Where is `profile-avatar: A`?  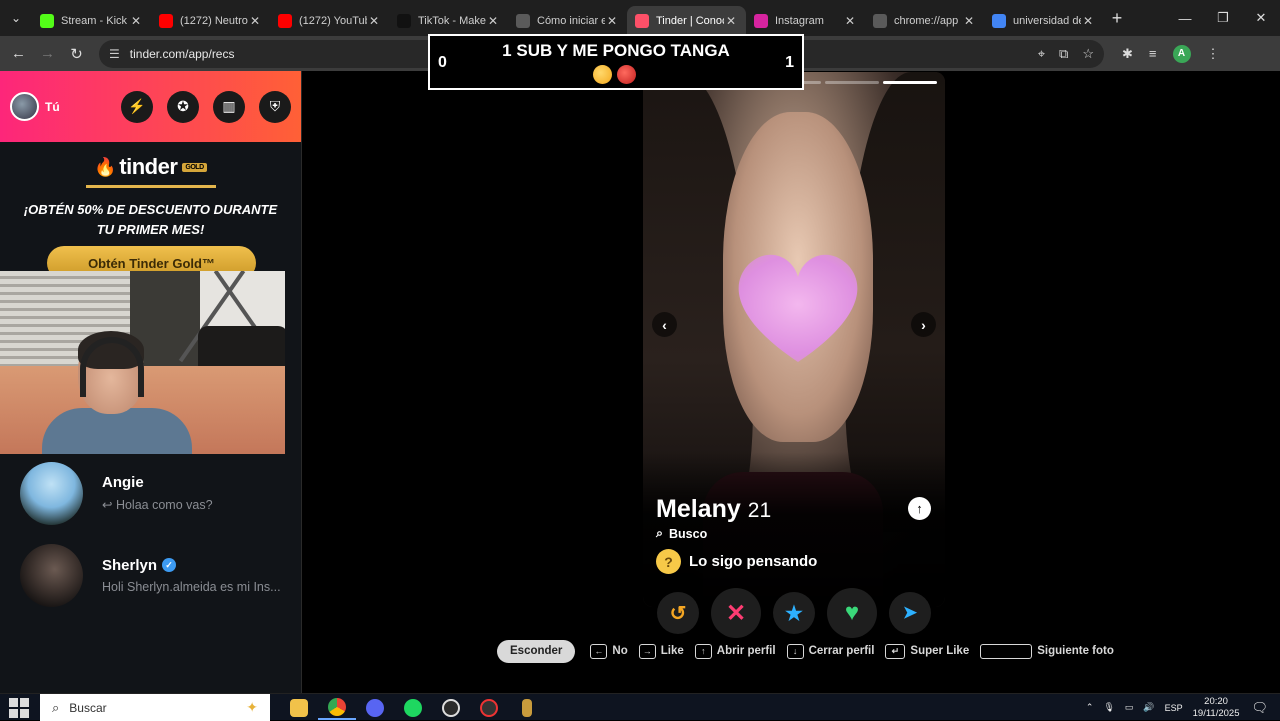 profile-avatar: A is located at coordinates (1181, 53).